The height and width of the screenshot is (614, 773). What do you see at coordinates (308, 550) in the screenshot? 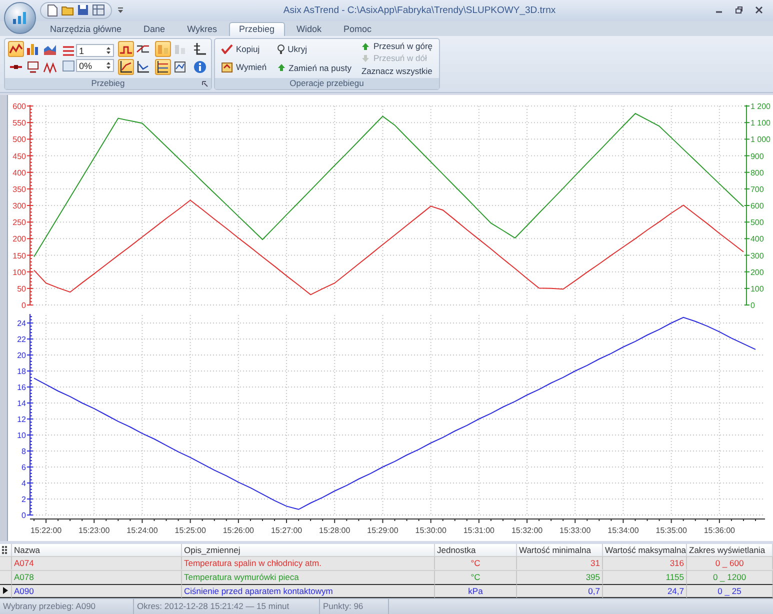
I see `column-header: Opis_zmiennej` at bounding box center [308, 550].